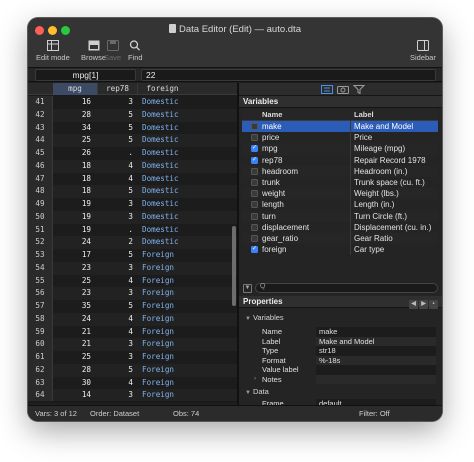 The image size is (474, 462). What do you see at coordinates (423, 51) in the screenshot?
I see `sidebar-button: Sidebar` at bounding box center [423, 51].